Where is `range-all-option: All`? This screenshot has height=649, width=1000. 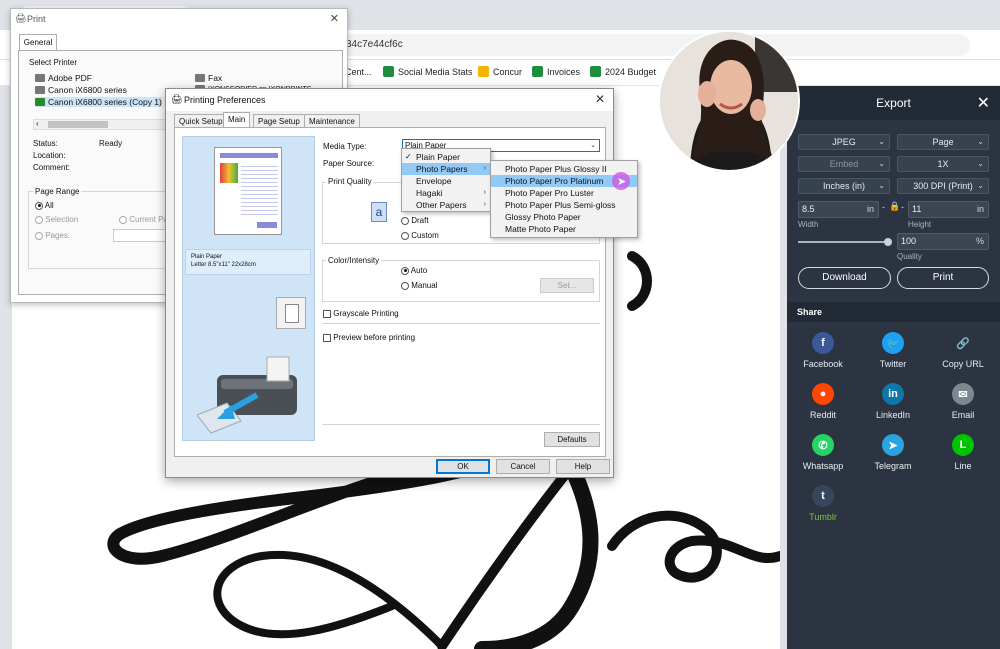
range-all-option: All is located at coordinates (44, 205).